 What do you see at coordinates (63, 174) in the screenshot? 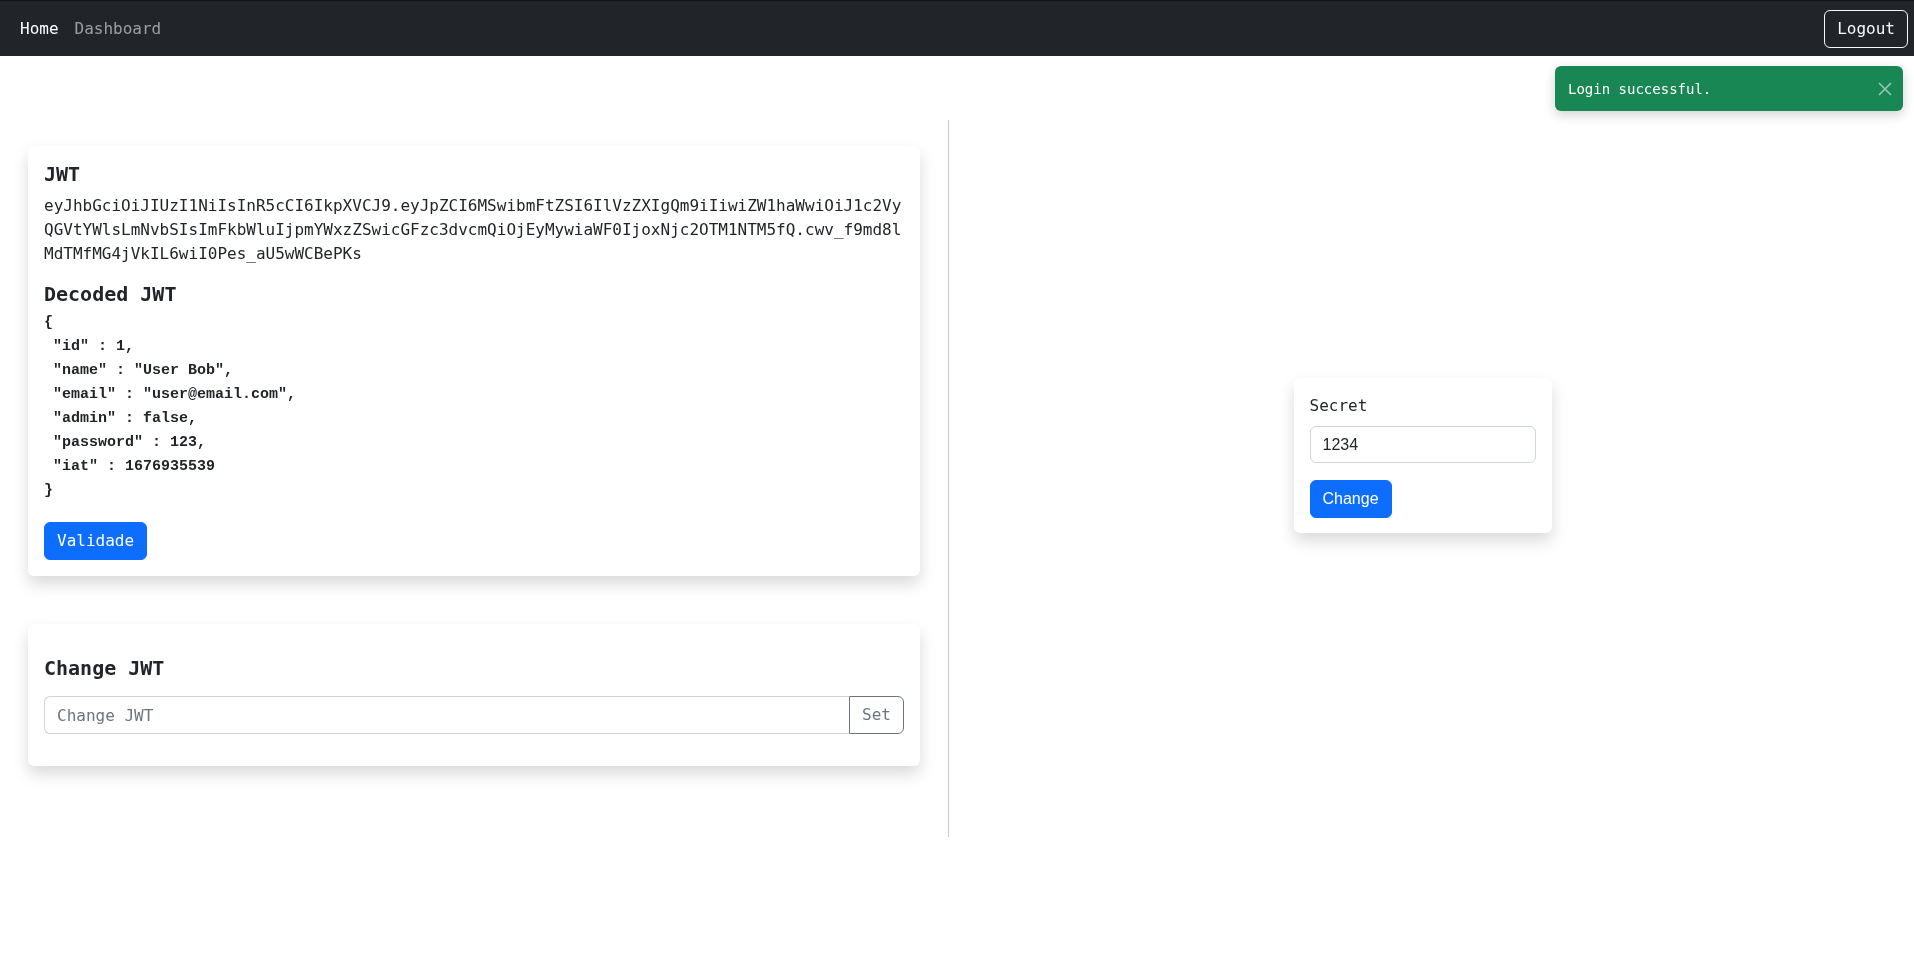
I see `card-title: JWT` at bounding box center [63, 174].